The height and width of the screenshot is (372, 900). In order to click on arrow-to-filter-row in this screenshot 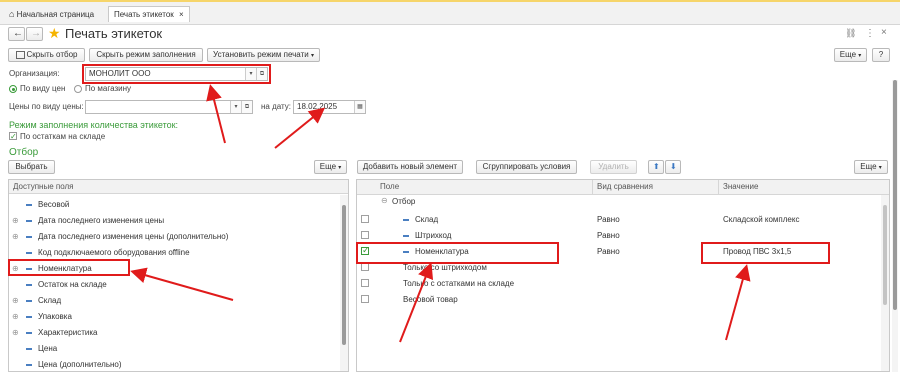, I will do `click(416, 302)`.